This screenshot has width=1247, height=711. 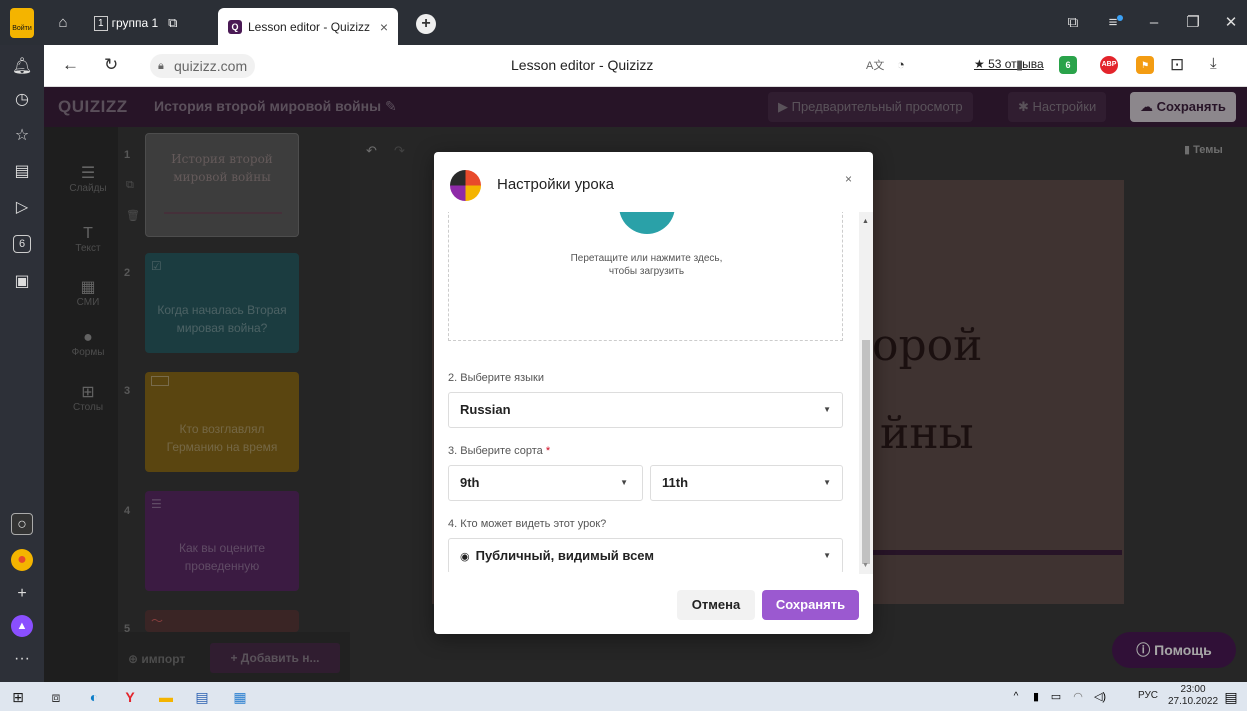 What do you see at coordinates (470, 482) in the screenshot?
I see `grade-from-value: 9th` at bounding box center [470, 482].